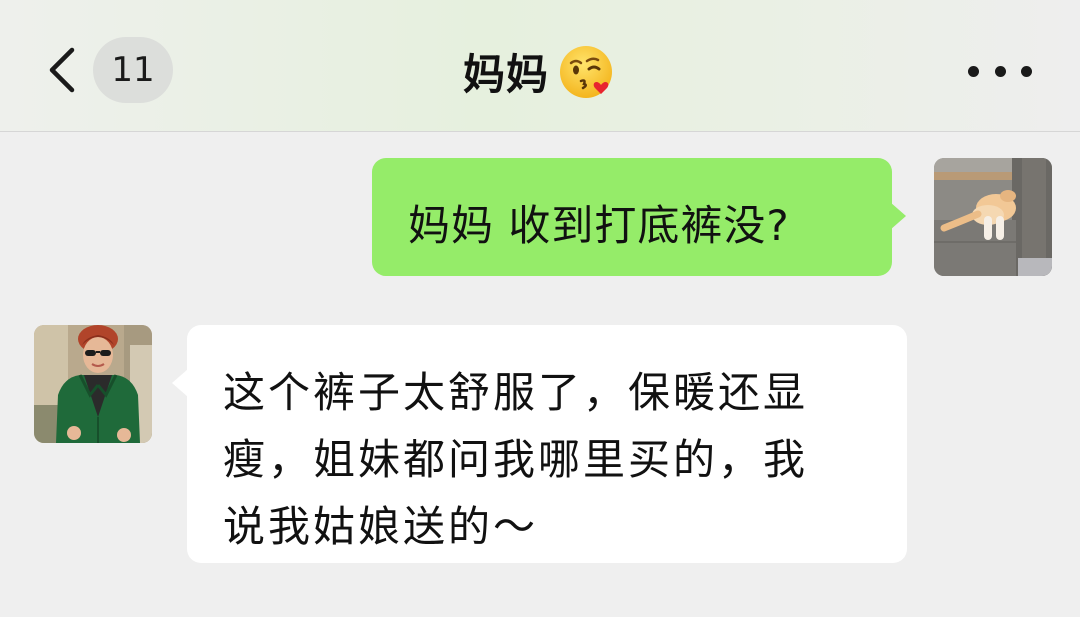 The image size is (1080, 617). I want to click on kissing-face-emoji-icon, so click(586, 72).